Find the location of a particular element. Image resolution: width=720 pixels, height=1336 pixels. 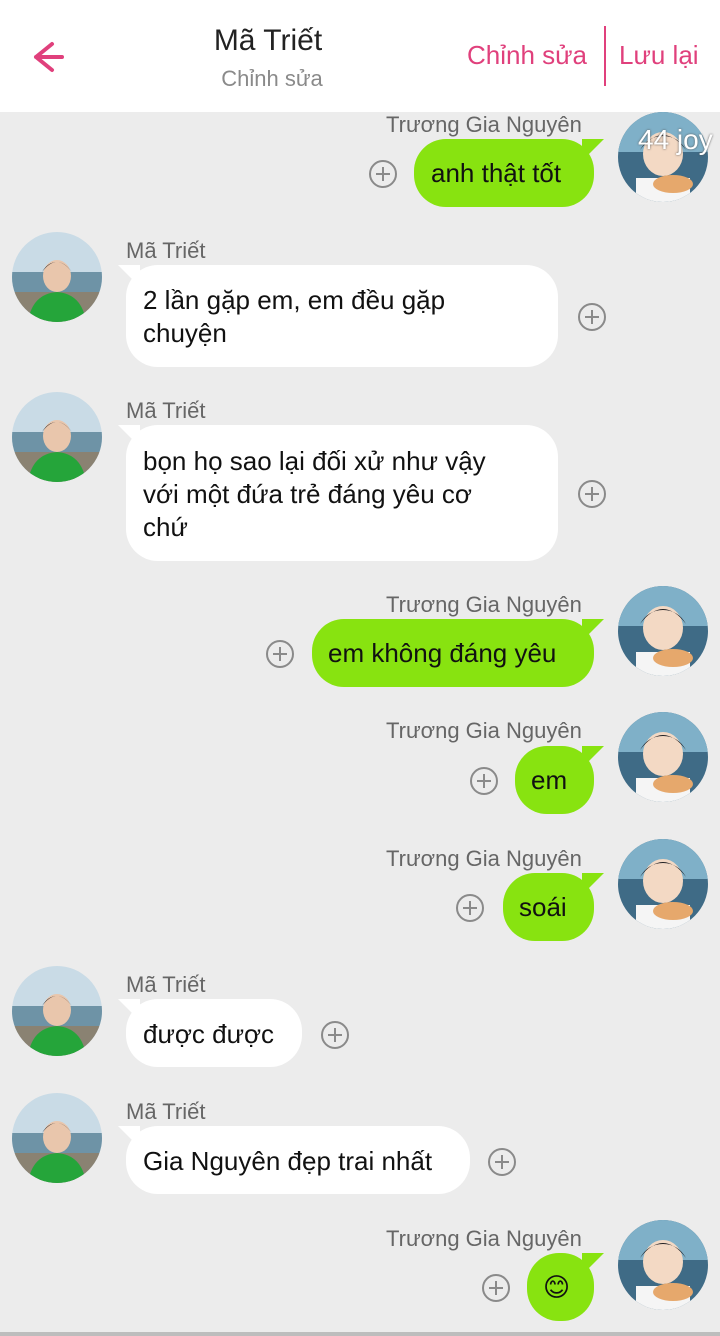

save-button: Lưu lại is located at coordinates (659, 55).